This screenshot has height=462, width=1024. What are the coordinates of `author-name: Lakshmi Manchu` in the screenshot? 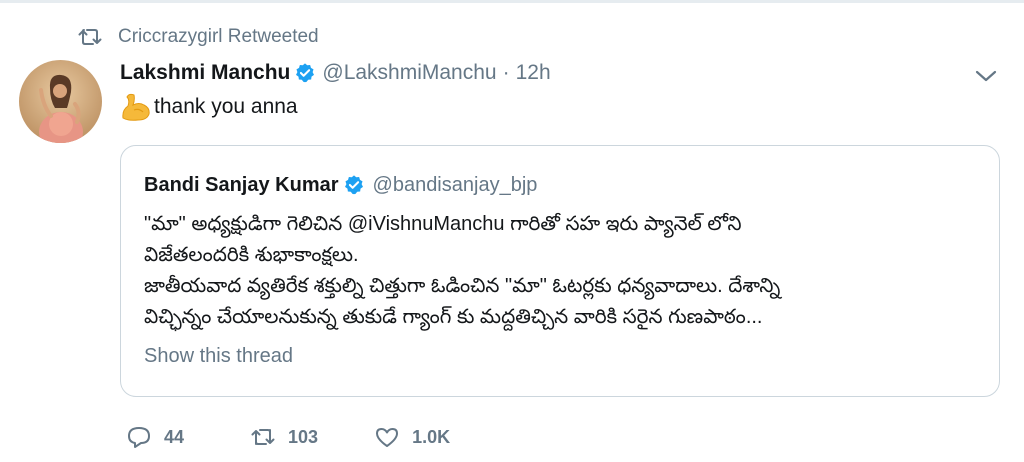 It's located at (205, 73).